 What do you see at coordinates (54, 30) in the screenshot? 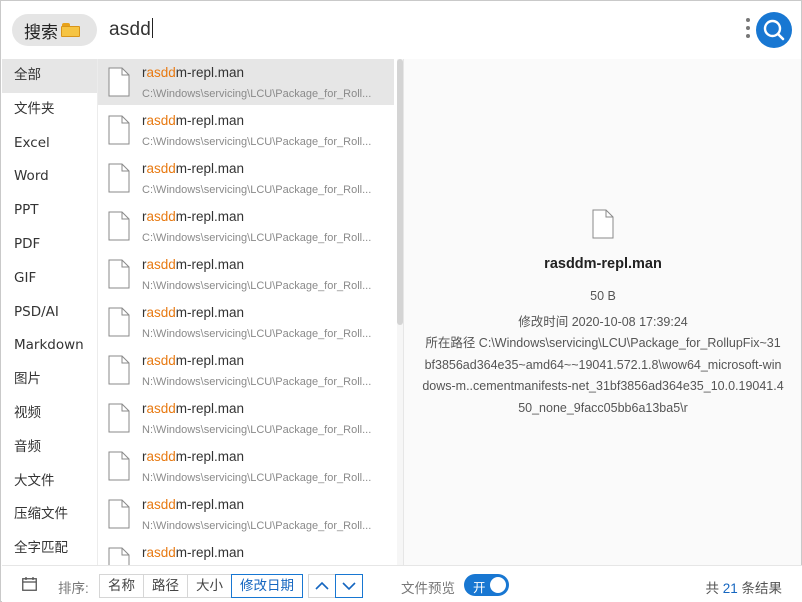
I see `search-scope-button: 搜索` at bounding box center [54, 30].